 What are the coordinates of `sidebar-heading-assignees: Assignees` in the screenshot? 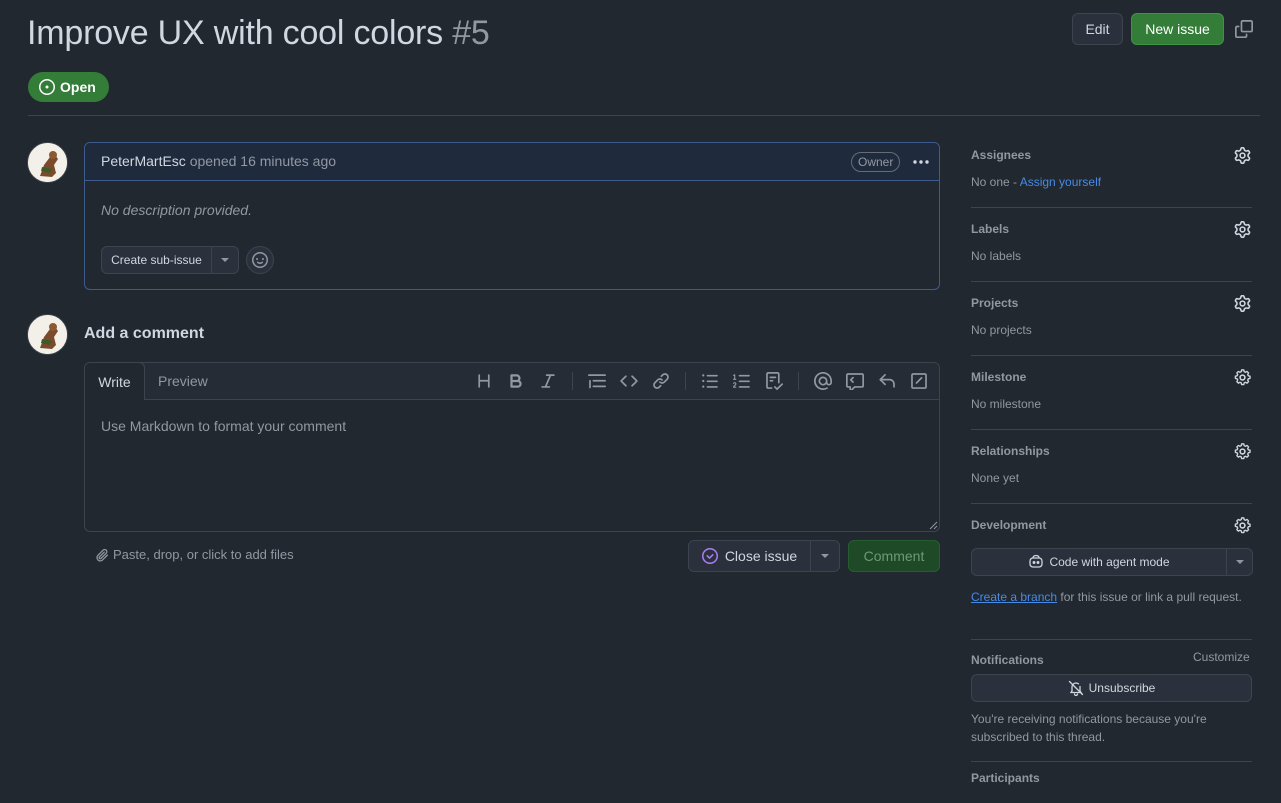 It's located at (1001, 155).